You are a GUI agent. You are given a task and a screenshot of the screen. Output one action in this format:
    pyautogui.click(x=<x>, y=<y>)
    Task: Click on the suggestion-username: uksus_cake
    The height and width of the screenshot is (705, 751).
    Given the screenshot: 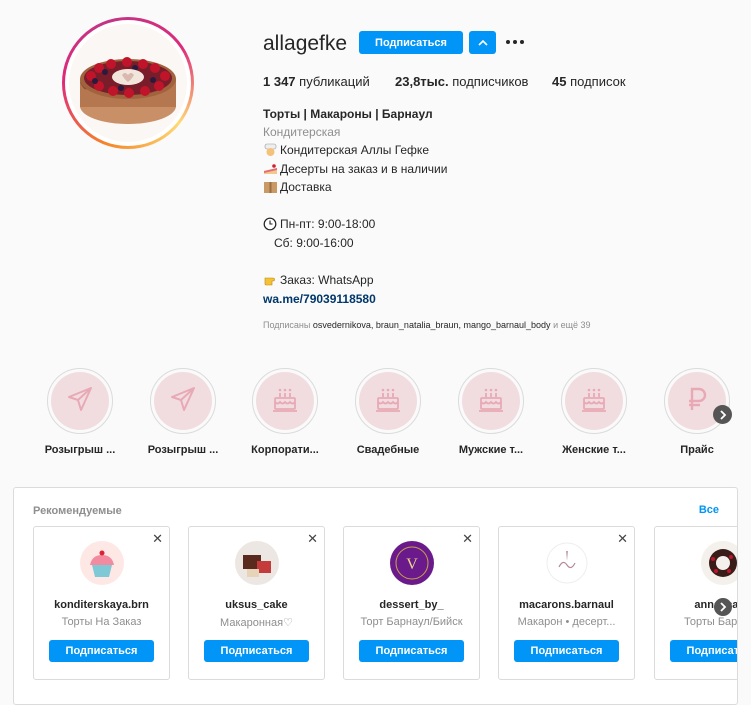 What is the action you would take?
    pyautogui.click(x=256, y=605)
    